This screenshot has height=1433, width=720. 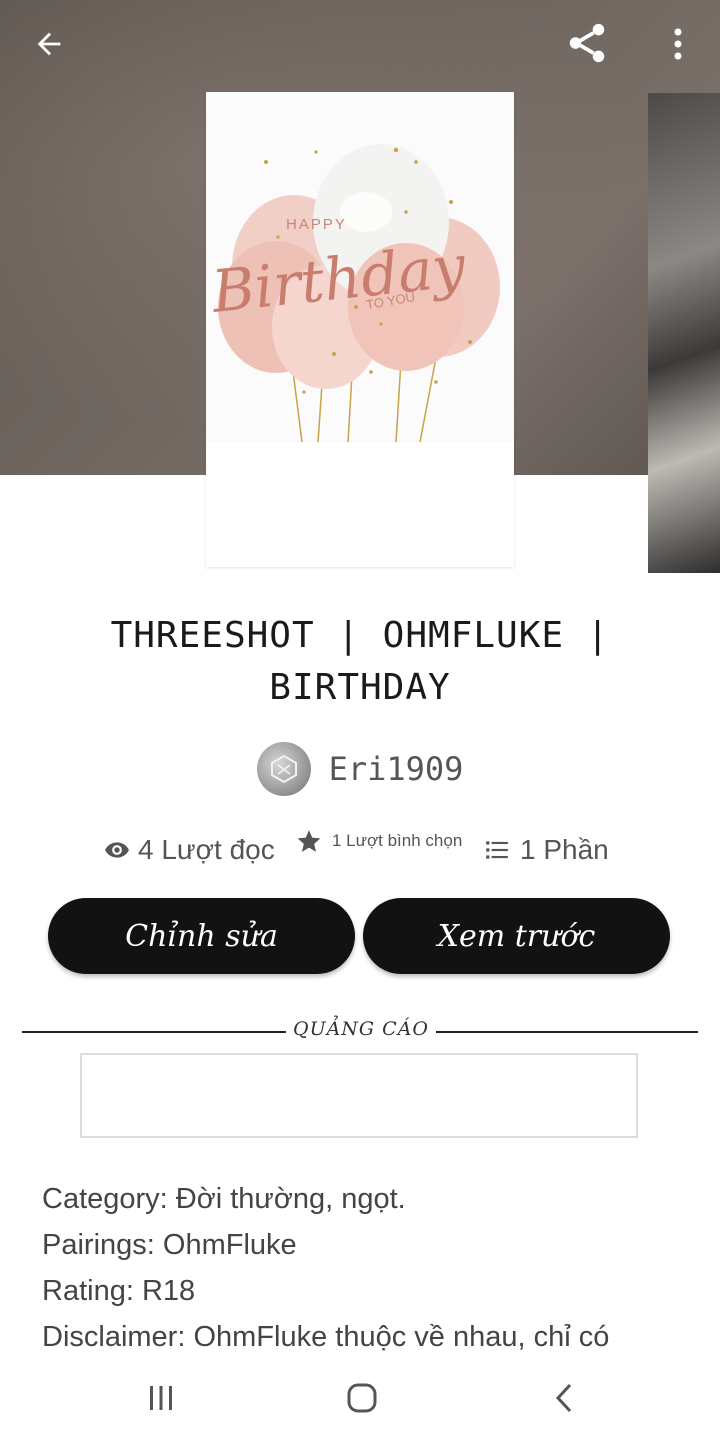 I want to click on author-avatar, so click(x=283, y=769).